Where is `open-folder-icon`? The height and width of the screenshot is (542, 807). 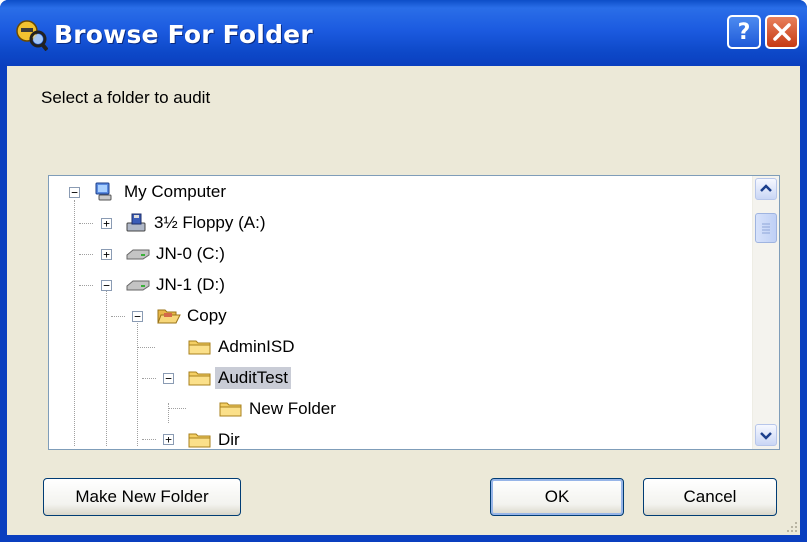 open-folder-icon is located at coordinates (169, 316).